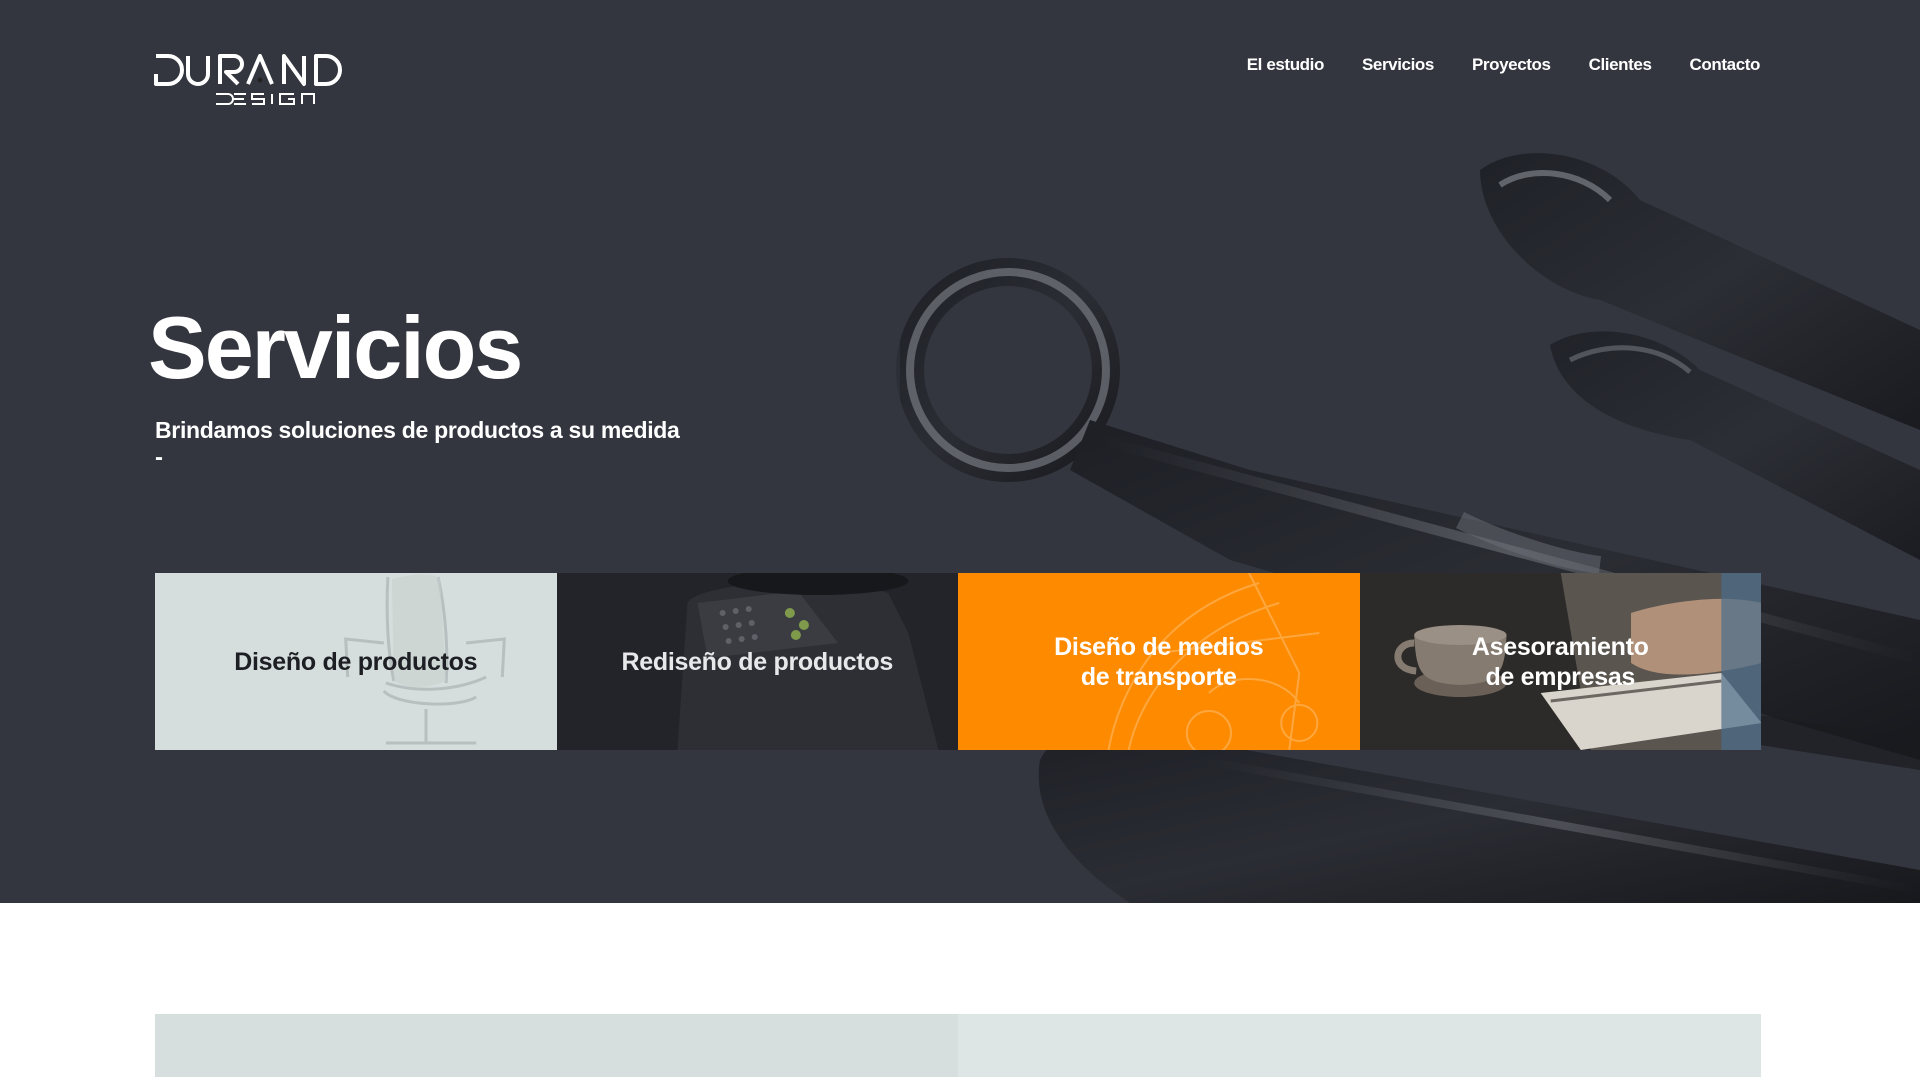 This screenshot has height=1077, width=1920. I want to click on nav-link-clientes: Clientes, so click(1620, 65).